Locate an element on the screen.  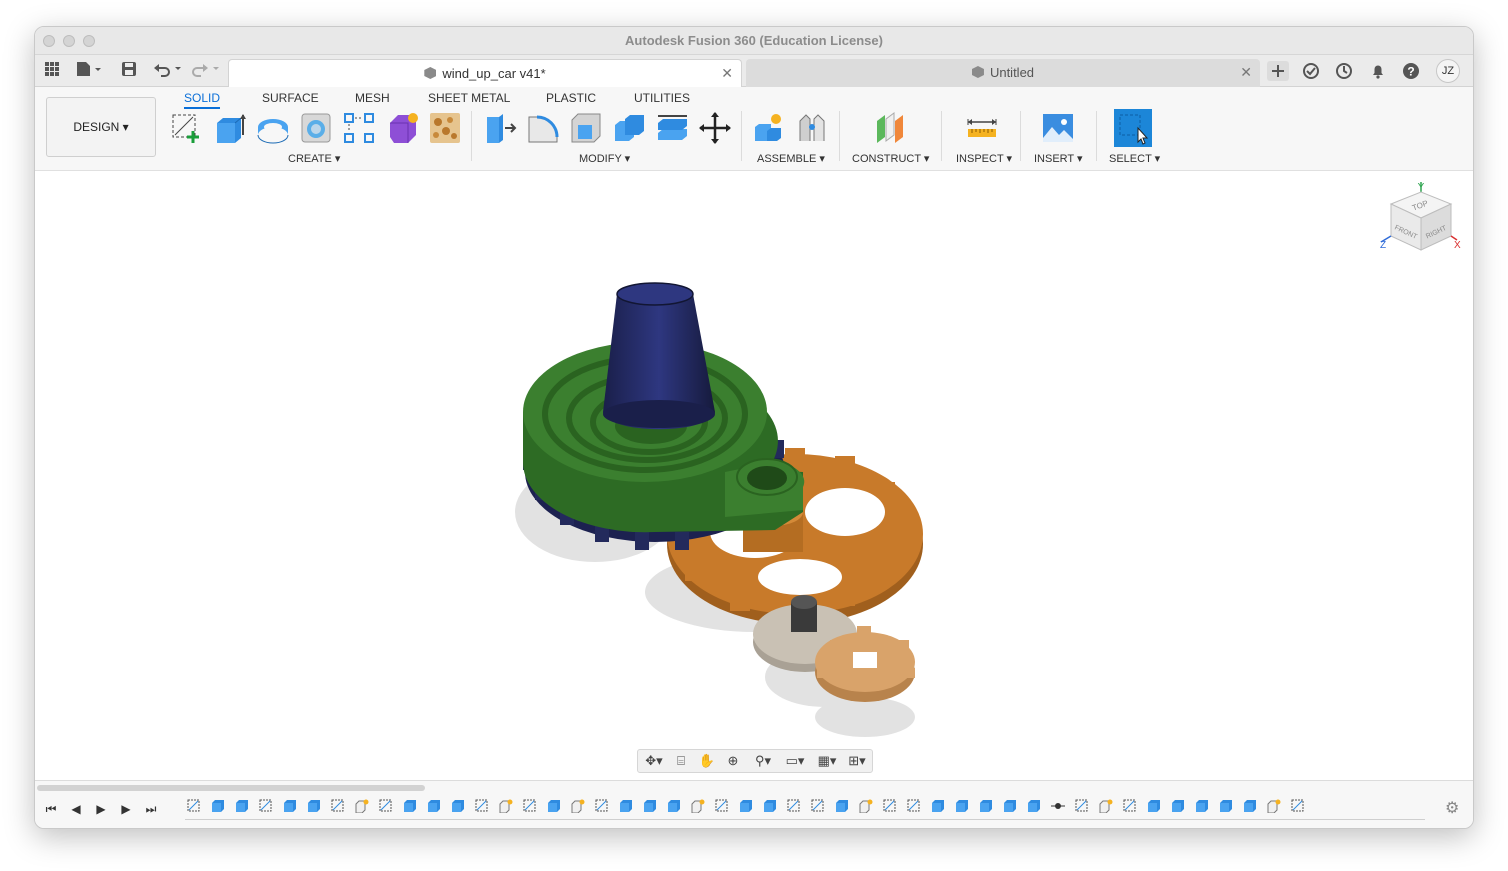
create-group-label: CREATE ▾ is located at coordinates (314, 158).